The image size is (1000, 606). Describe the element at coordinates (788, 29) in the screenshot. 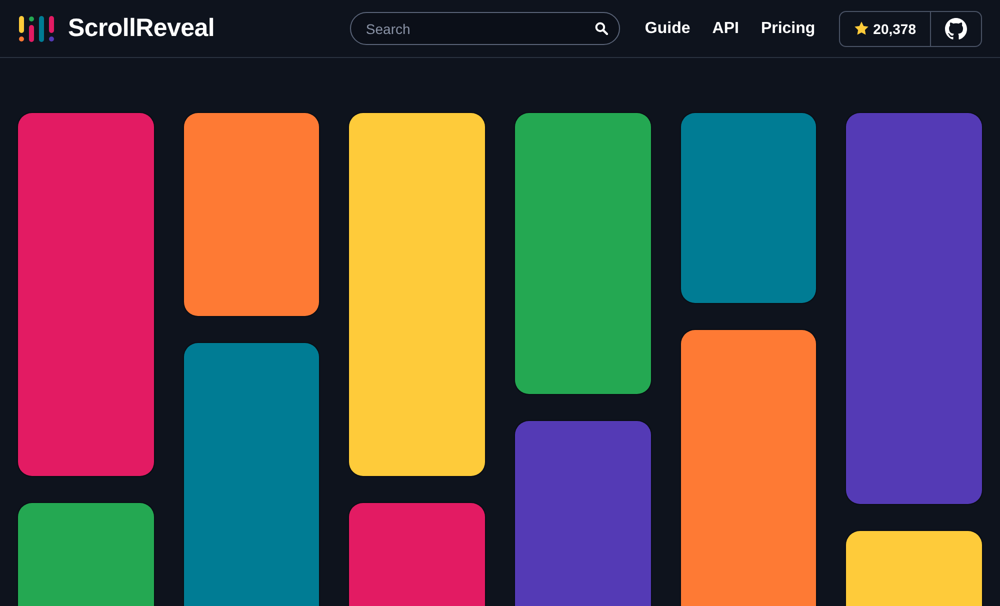

I see `nav-link: Pricing` at that location.